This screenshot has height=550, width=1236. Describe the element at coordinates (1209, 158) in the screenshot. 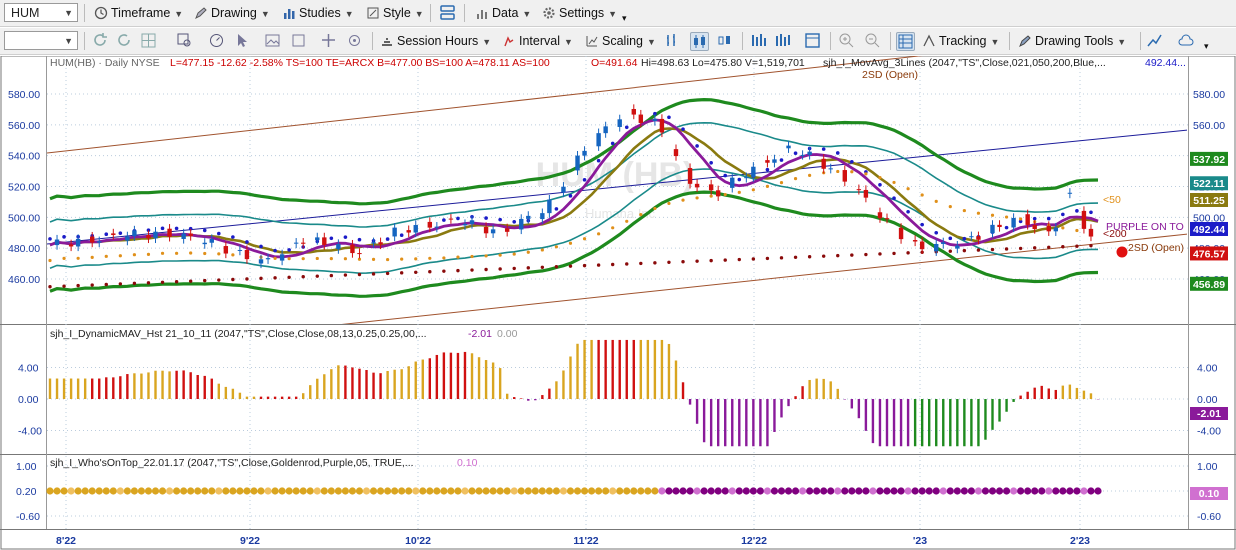

I see `price-badge: 537.92` at that location.